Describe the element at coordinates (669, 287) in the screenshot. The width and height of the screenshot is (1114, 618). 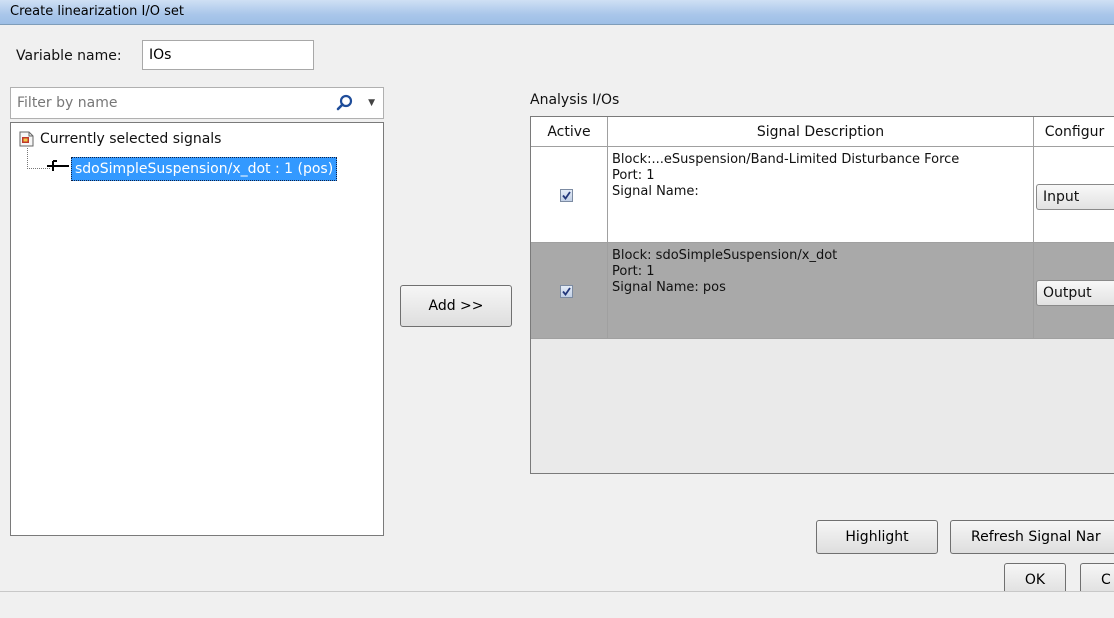
I see `signal-name-text: Signal Name: pos` at that location.